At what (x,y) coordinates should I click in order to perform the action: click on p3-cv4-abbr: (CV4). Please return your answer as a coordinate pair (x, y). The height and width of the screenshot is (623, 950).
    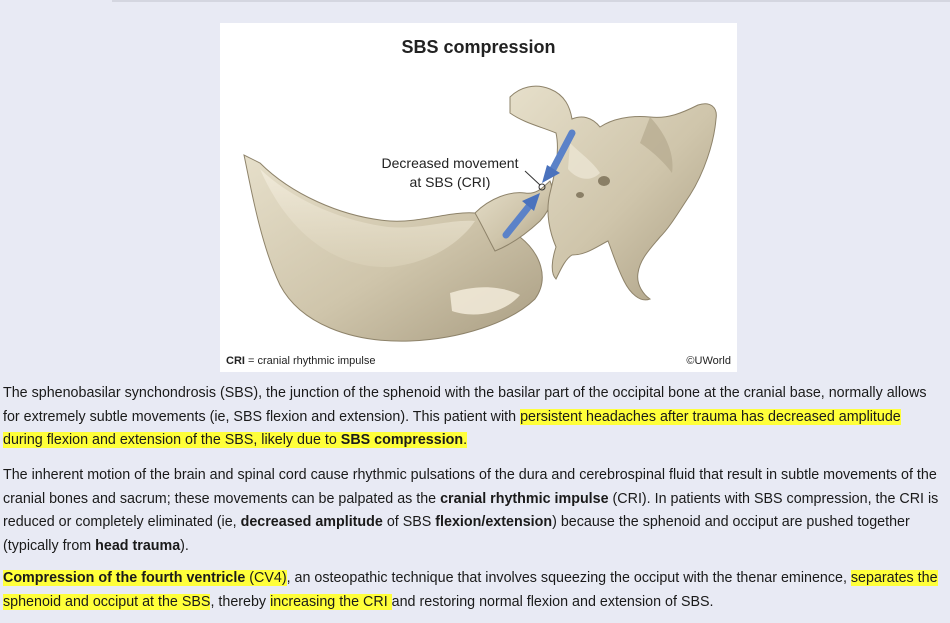
    Looking at the image, I should click on (266, 578).